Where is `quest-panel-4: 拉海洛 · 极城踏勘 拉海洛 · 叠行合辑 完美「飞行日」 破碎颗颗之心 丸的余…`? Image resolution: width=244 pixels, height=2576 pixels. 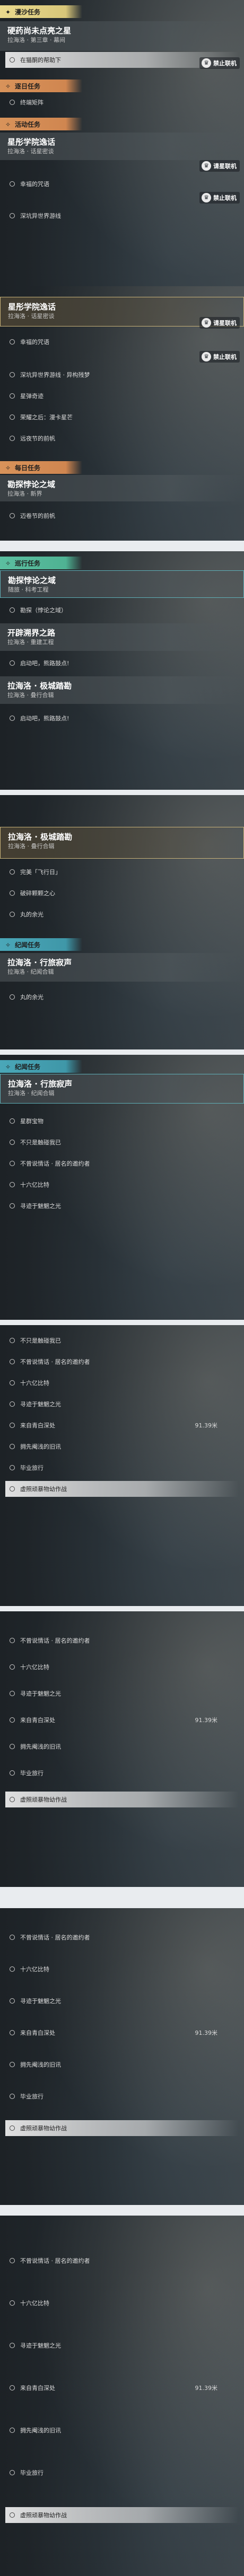
quest-panel-4: 拉海洛 · 极城踏勘 拉海洛 · 叠行合辑 完美「飞行日」 破碎颗颗之心 丸的余… is located at coordinates (122, 922).